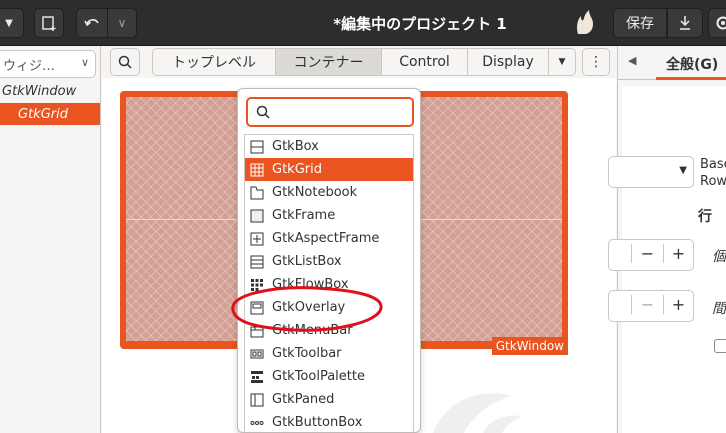 The image size is (726, 433). Describe the element at coordinates (329, 169) in the screenshot. I see `list-item-gtkgrid: GtkGrid` at that location.